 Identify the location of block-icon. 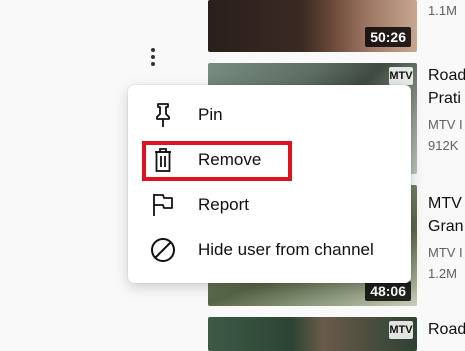
(163, 250).